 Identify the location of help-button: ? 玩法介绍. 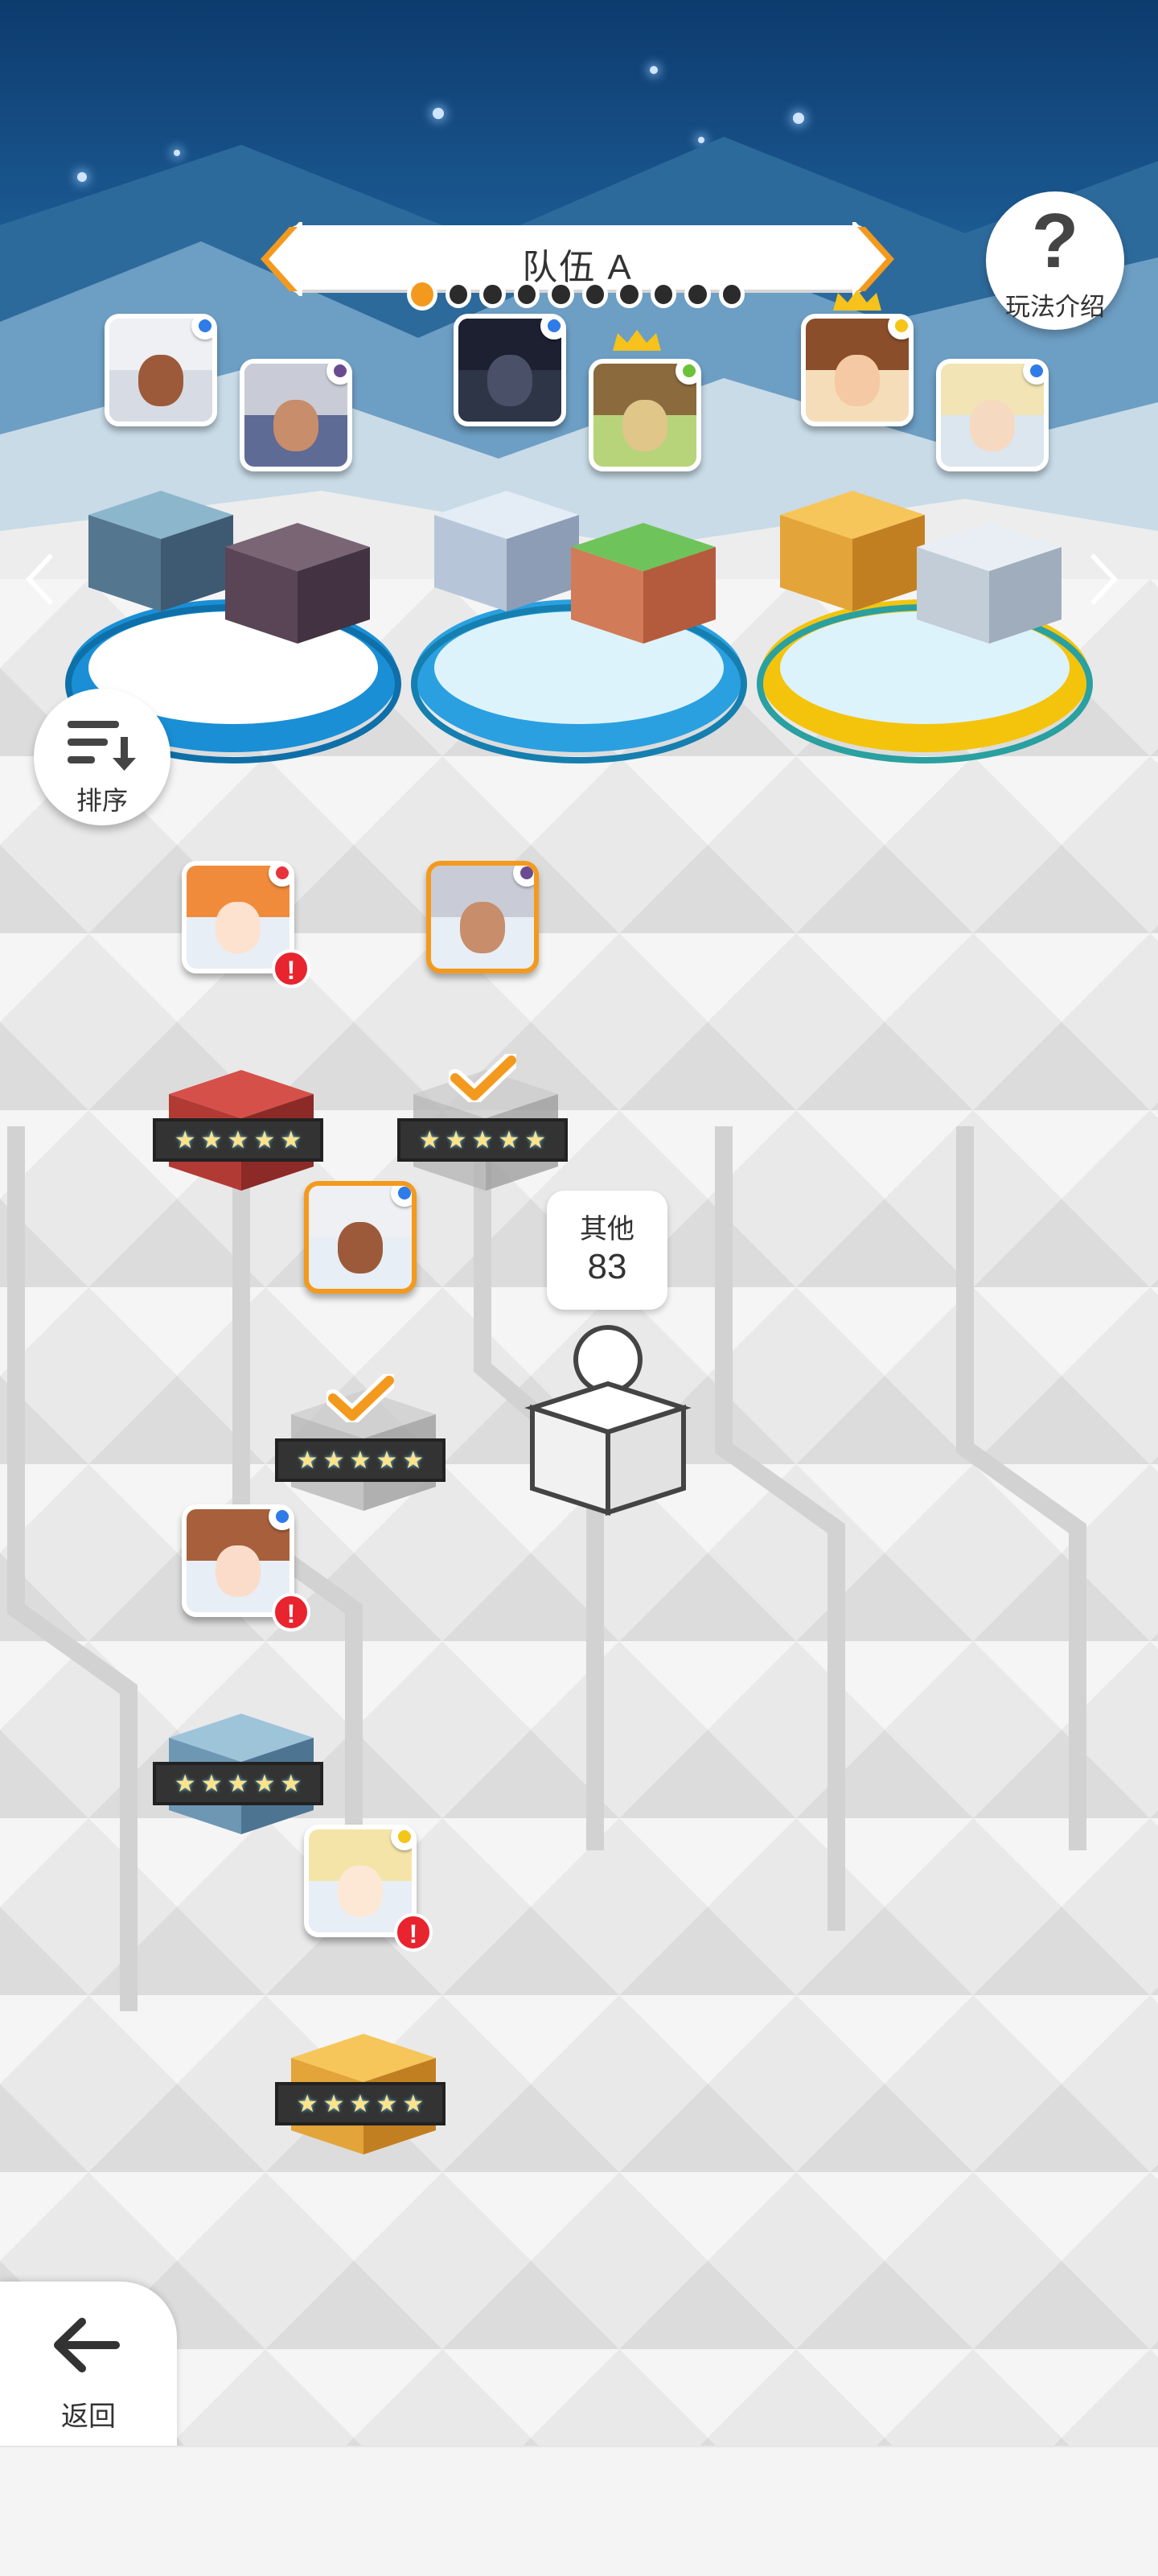
(1055, 260).